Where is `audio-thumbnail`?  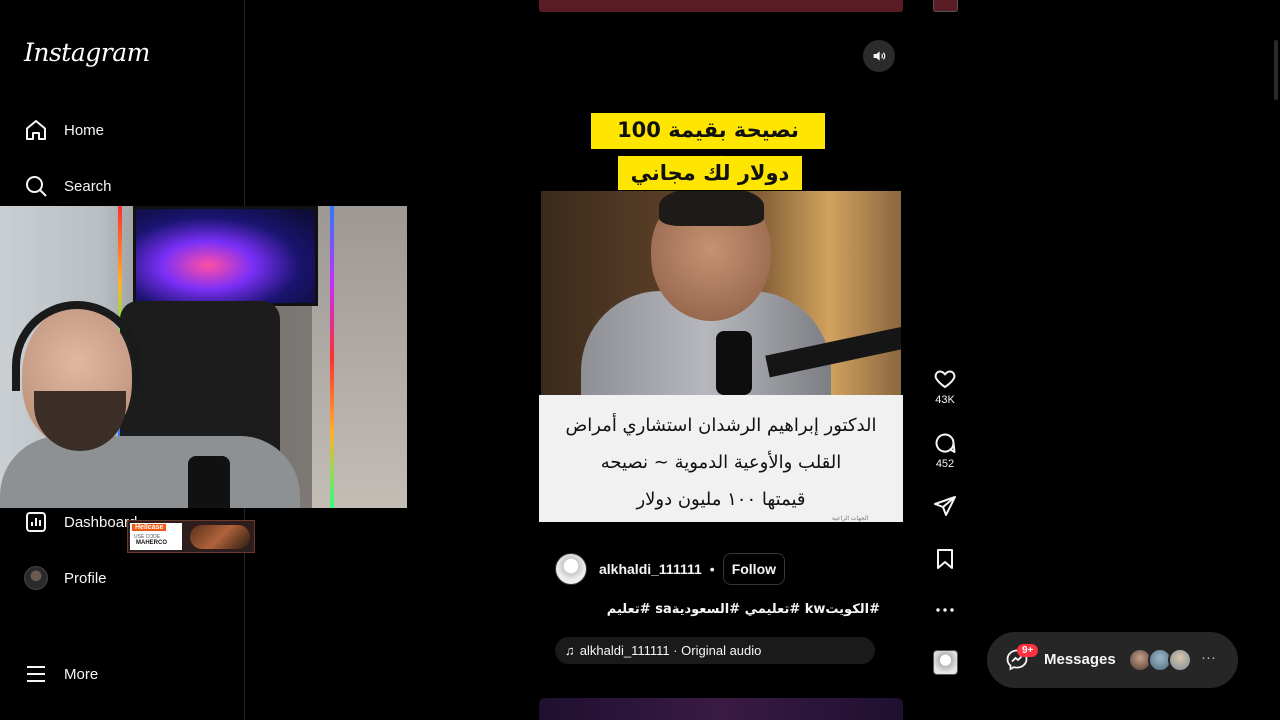
audio-thumbnail is located at coordinates (945, 662).